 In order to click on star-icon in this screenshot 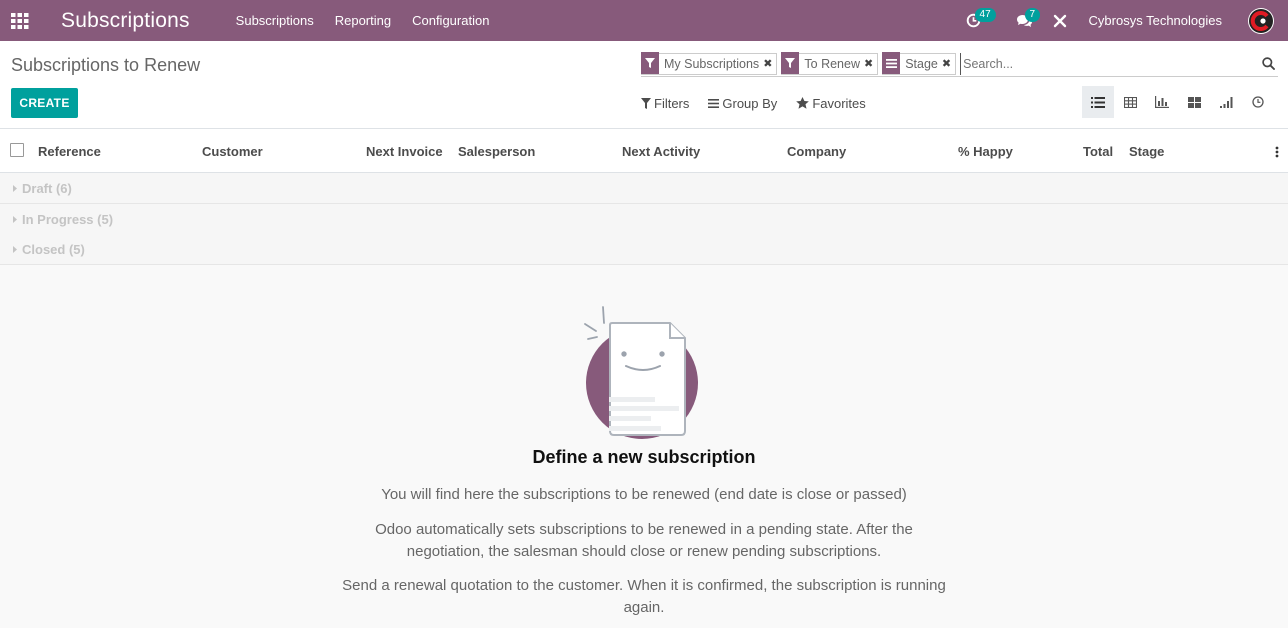, I will do `click(803, 103)`.